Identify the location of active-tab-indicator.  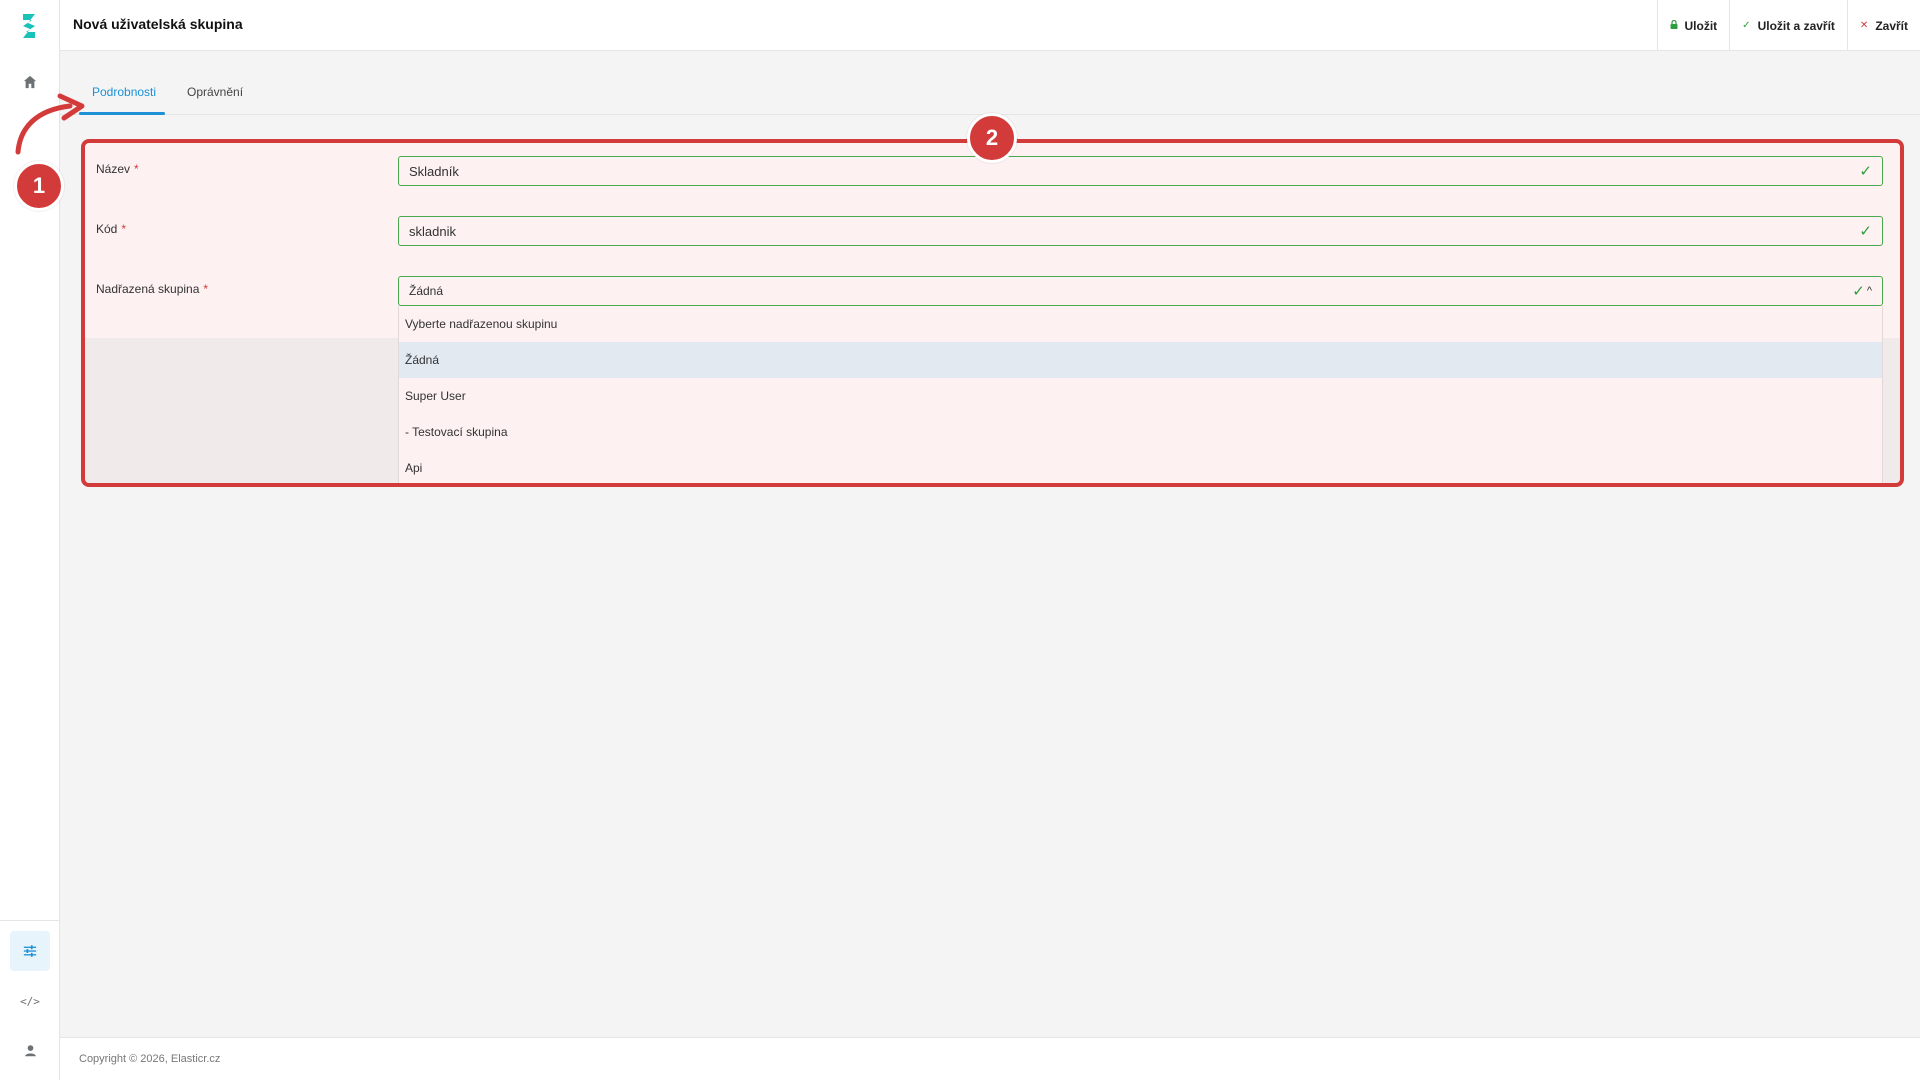
(122, 113).